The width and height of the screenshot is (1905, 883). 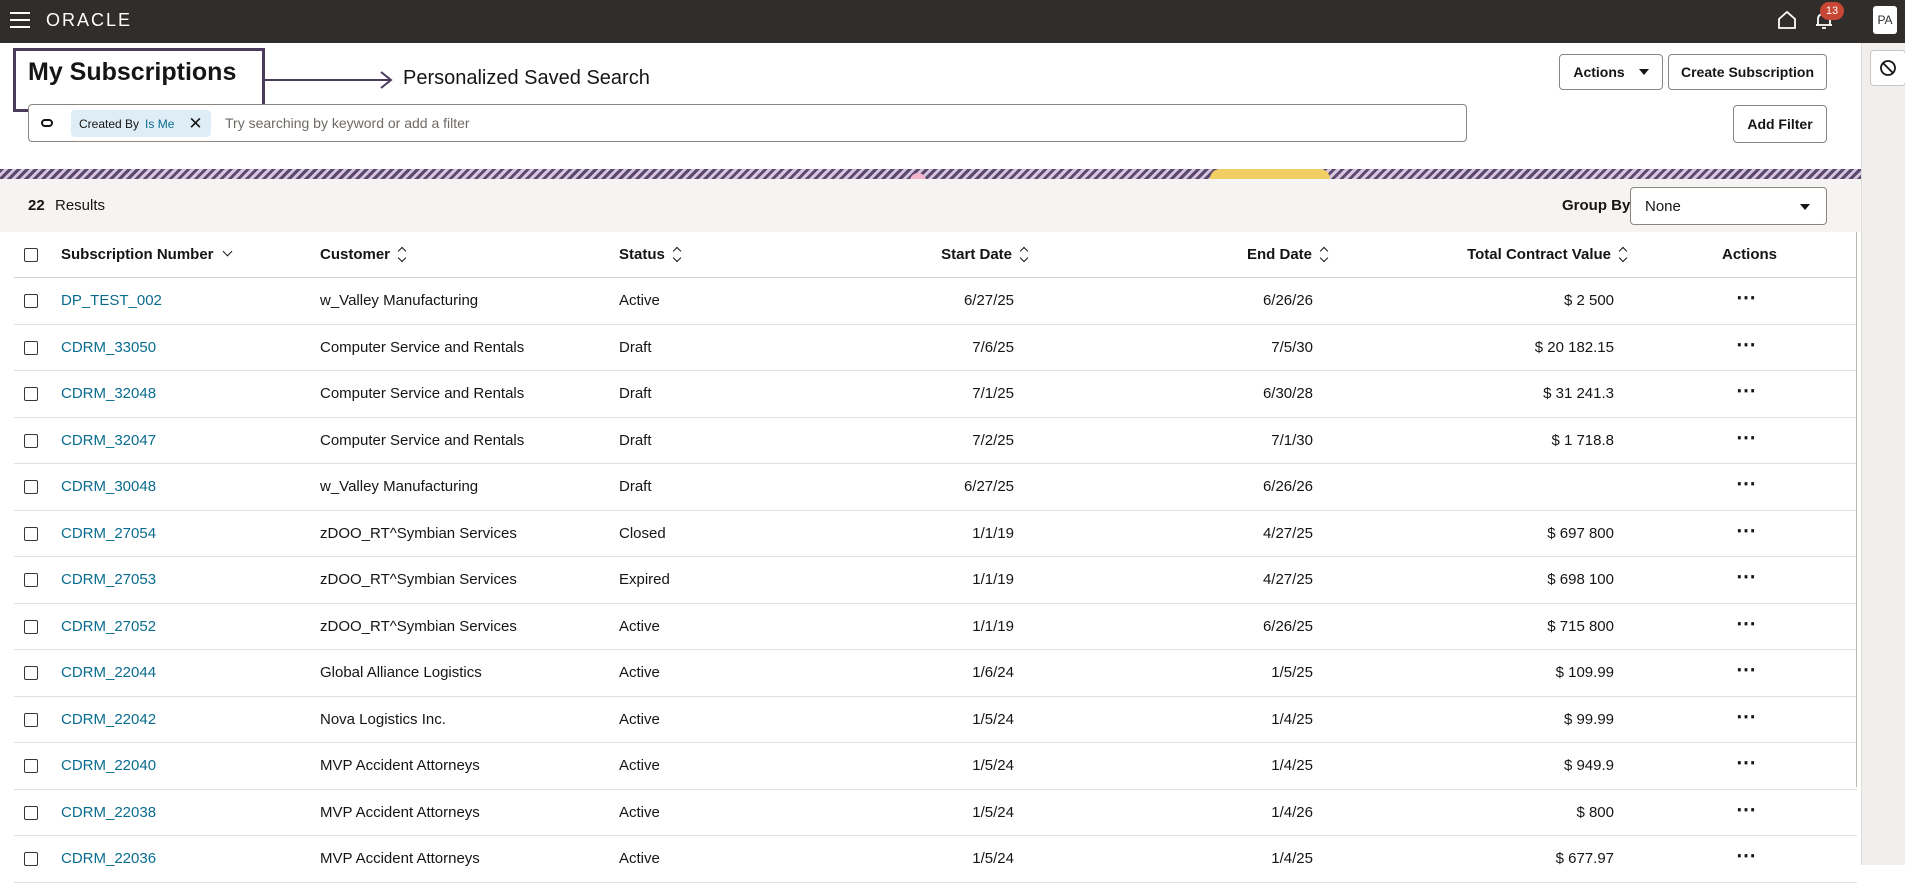 What do you see at coordinates (108, 672) in the screenshot?
I see `subscription-number-link: CDRM_22044` at bounding box center [108, 672].